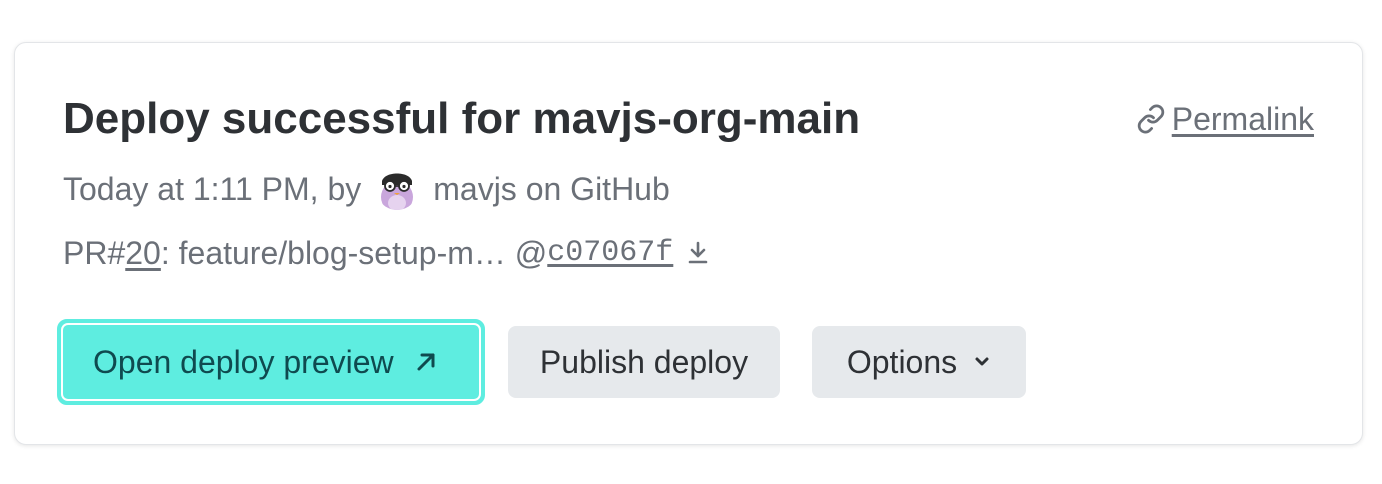 Image resolution: width=1382 pixels, height=484 pixels. I want to click on commit-link: c07067f, so click(610, 253).